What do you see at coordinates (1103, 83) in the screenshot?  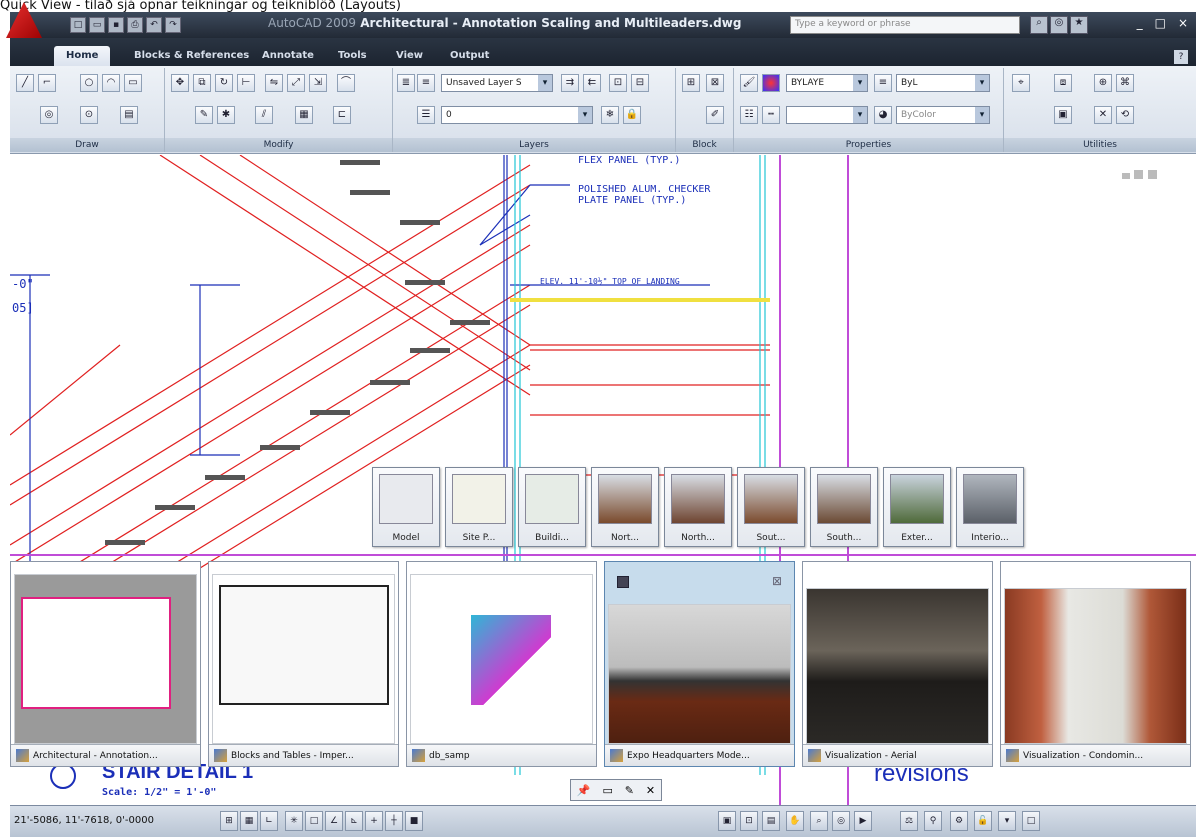 I see `quick-calc-icon: ⊕` at bounding box center [1103, 83].